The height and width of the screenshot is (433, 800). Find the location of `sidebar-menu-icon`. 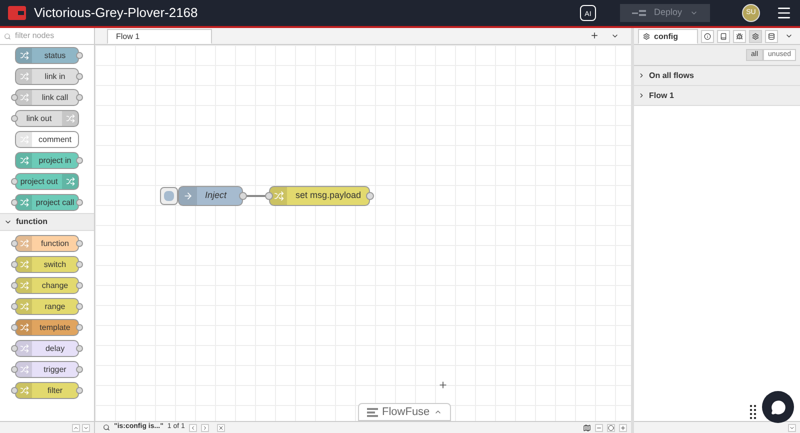

sidebar-menu-icon is located at coordinates (789, 36).